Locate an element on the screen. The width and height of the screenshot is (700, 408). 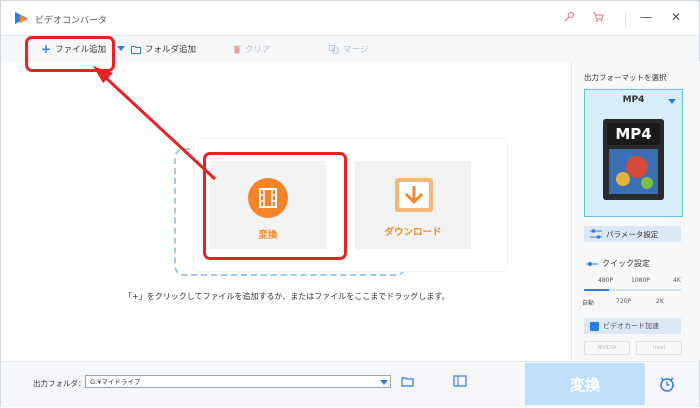
gpu-acceleration-label: ビデオカード加速 is located at coordinates (631, 326).